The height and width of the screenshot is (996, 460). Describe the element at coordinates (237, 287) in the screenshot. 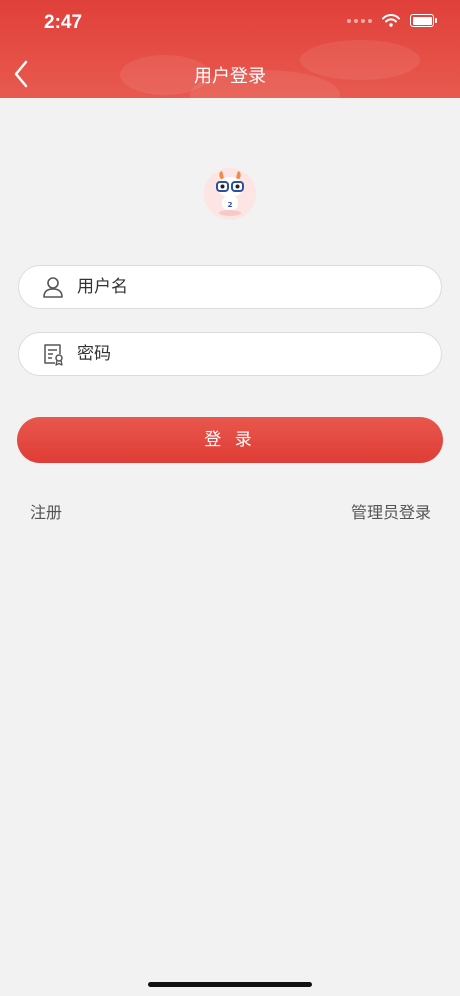

I see `username-input` at that location.